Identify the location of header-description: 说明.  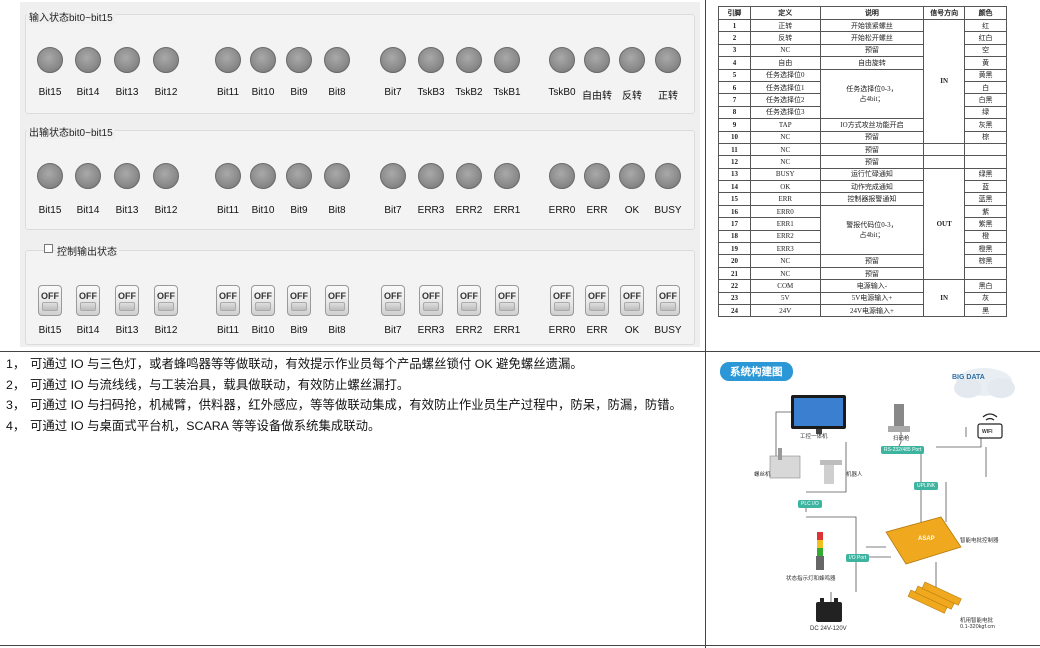
(872, 13).